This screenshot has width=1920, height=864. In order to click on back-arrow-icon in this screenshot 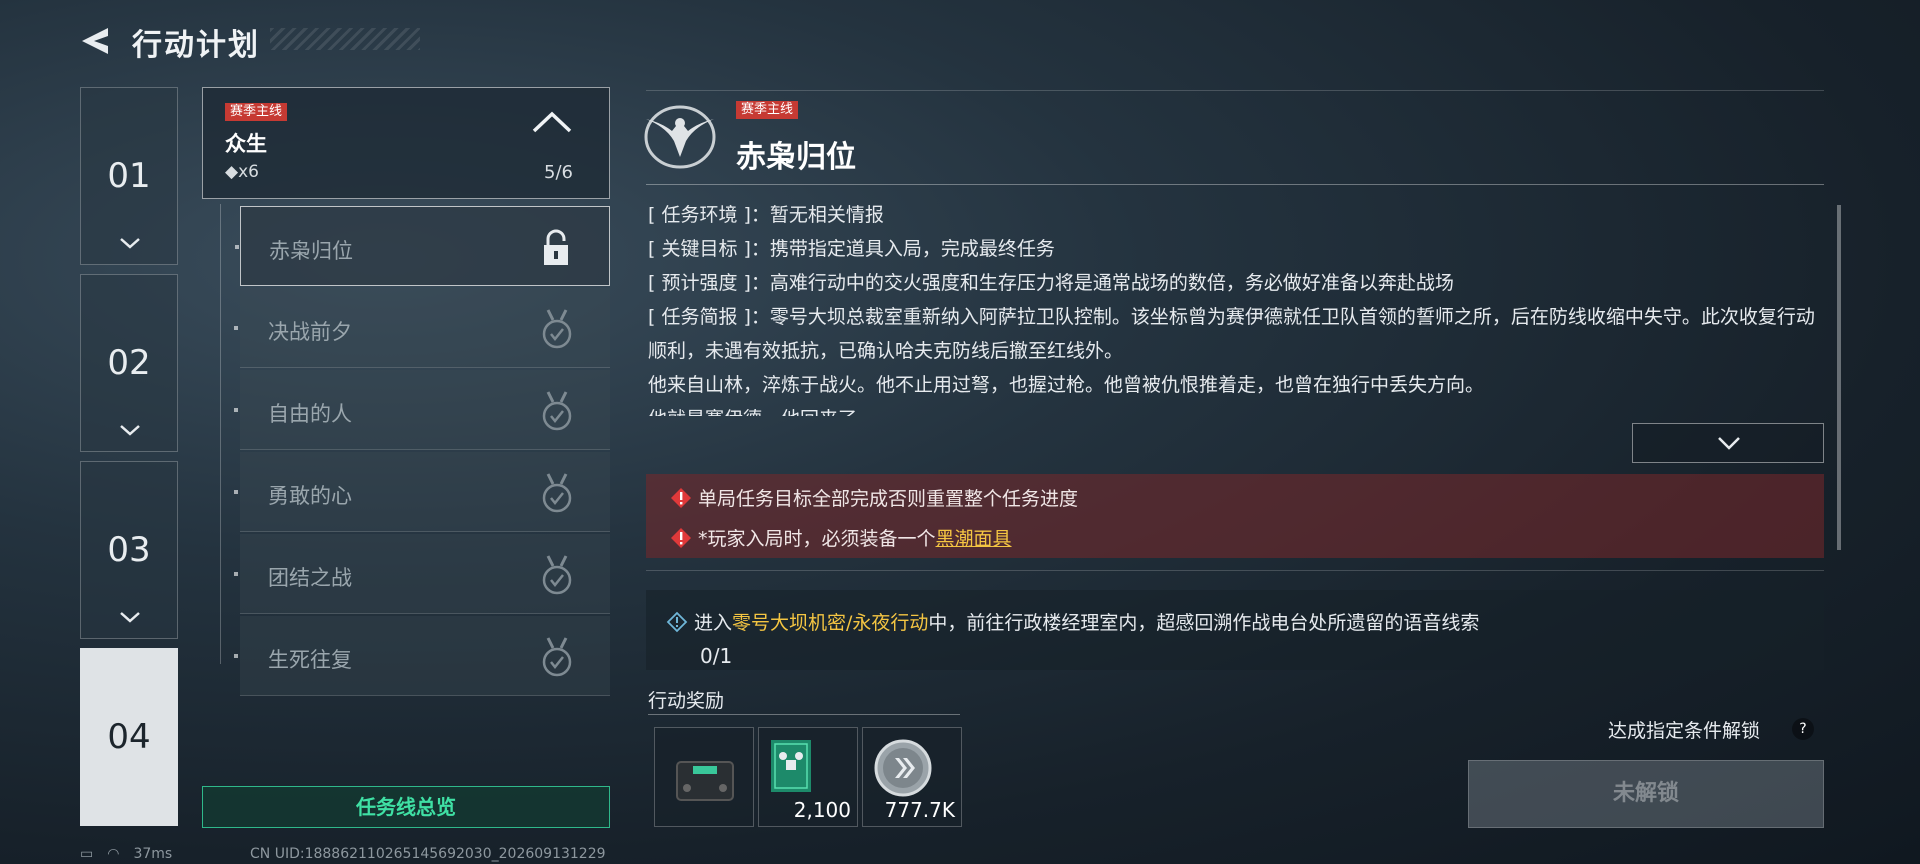, I will do `click(95, 41)`.